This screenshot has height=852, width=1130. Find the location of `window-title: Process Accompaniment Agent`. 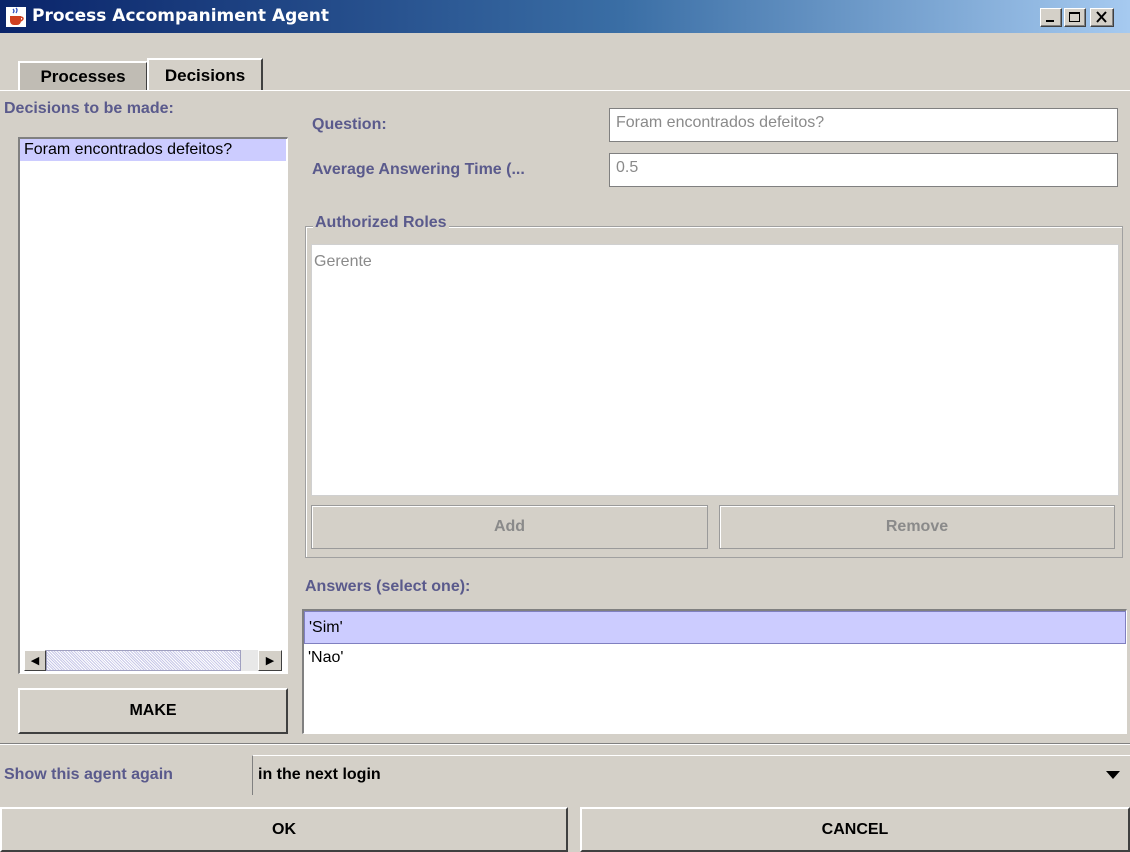

window-title: Process Accompaniment Agent is located at coordinates (181, 16).